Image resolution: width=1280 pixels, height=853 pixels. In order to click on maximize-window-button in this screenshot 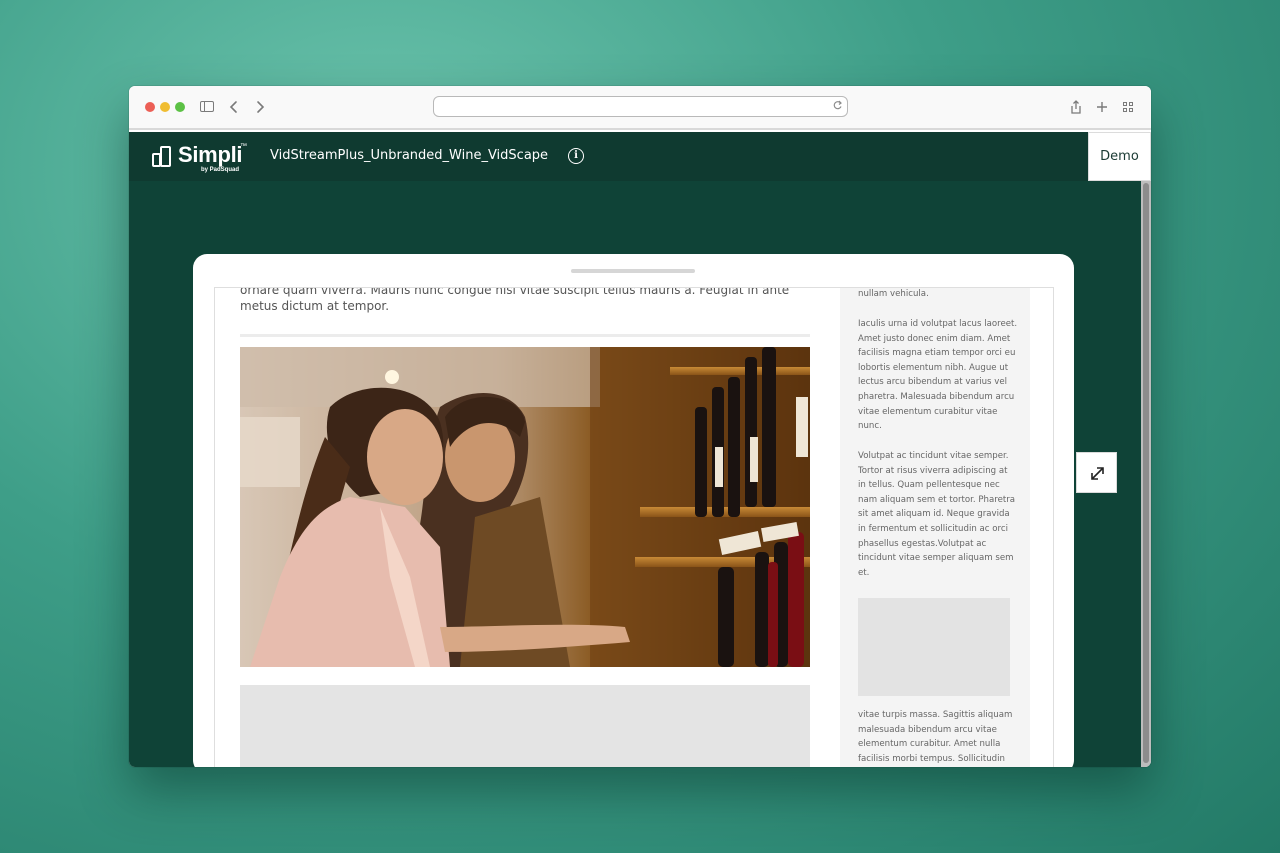, I will do `click(180, 107)`.